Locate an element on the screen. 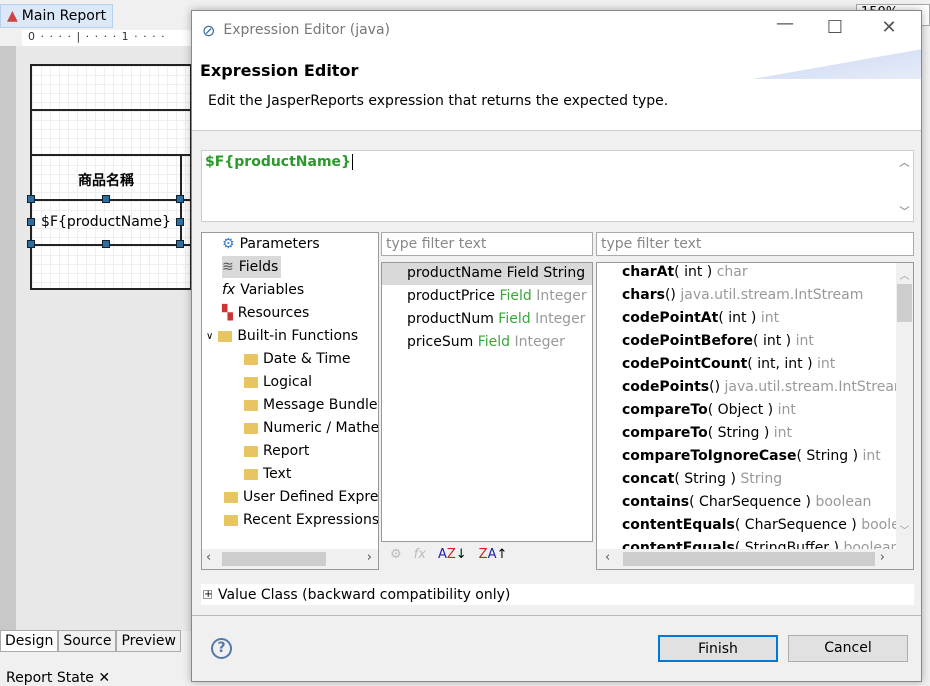 The width and height of the screenshot is (930, 686). method-item: codePointBefore( int ) int is located at coordinates (718, 344).